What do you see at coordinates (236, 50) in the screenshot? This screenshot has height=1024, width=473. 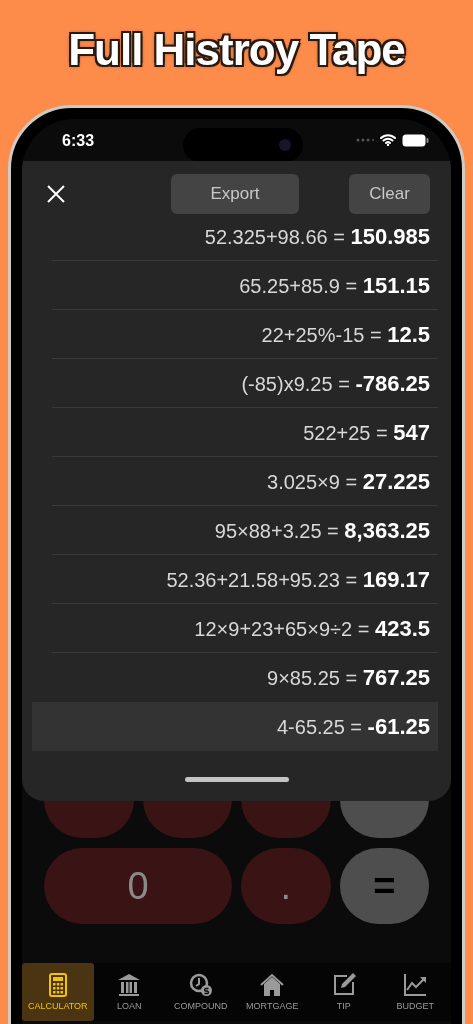 I see `page-heading: Full Histroy Tape` at bounding box center [236, 50].